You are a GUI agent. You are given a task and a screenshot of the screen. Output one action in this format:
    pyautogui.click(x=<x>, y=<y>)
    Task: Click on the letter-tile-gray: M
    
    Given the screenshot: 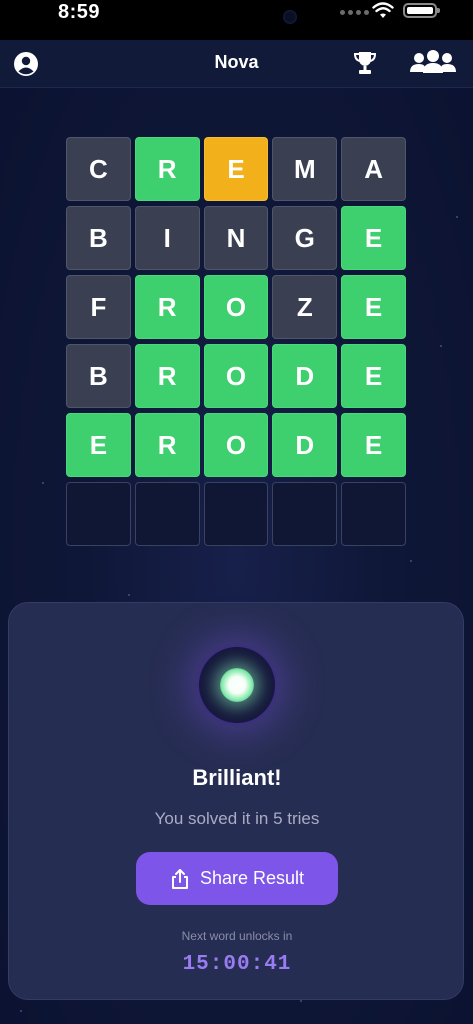 What is the action you would take?
    pyautogui.click(x=305, y=169)
    